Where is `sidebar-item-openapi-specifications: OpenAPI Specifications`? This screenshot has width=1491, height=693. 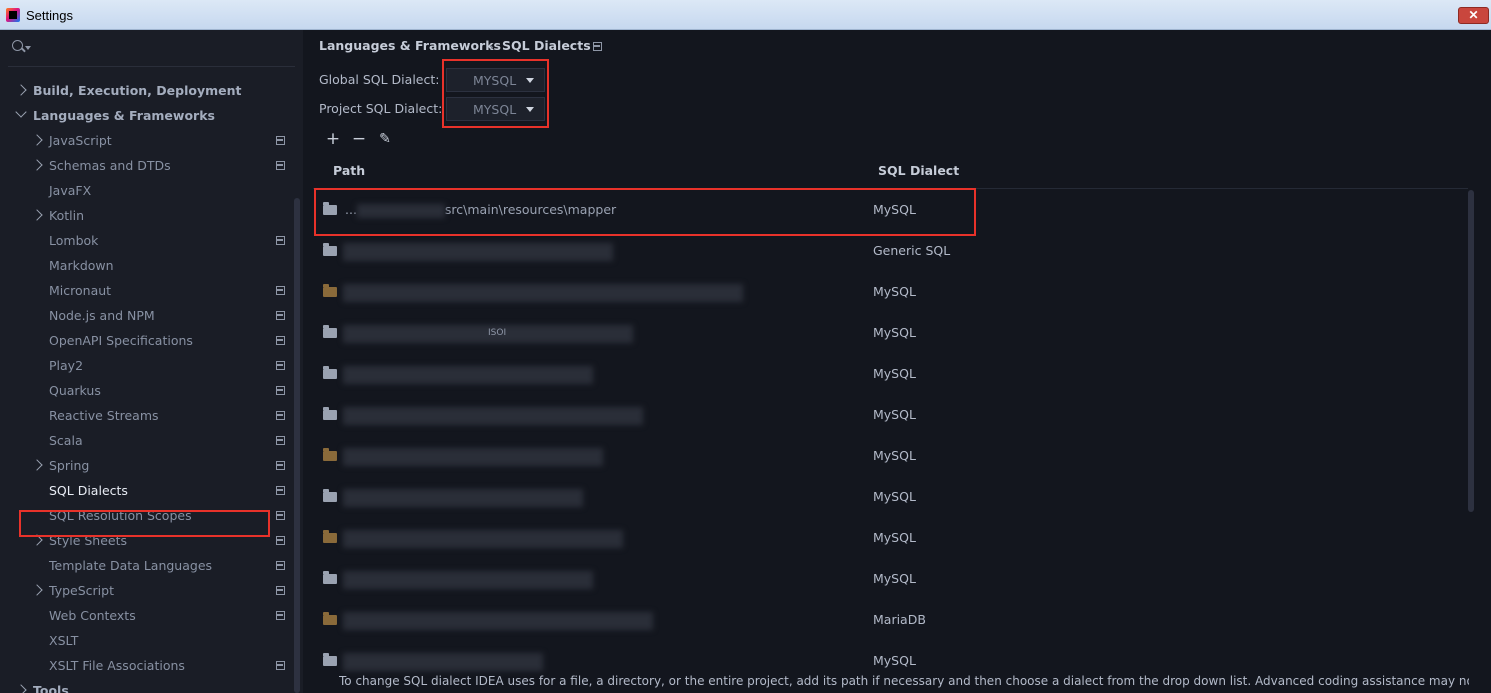 sidebar-item-openapi-specifications: OpenAPI Specifications is located at coordinates (150, 340).